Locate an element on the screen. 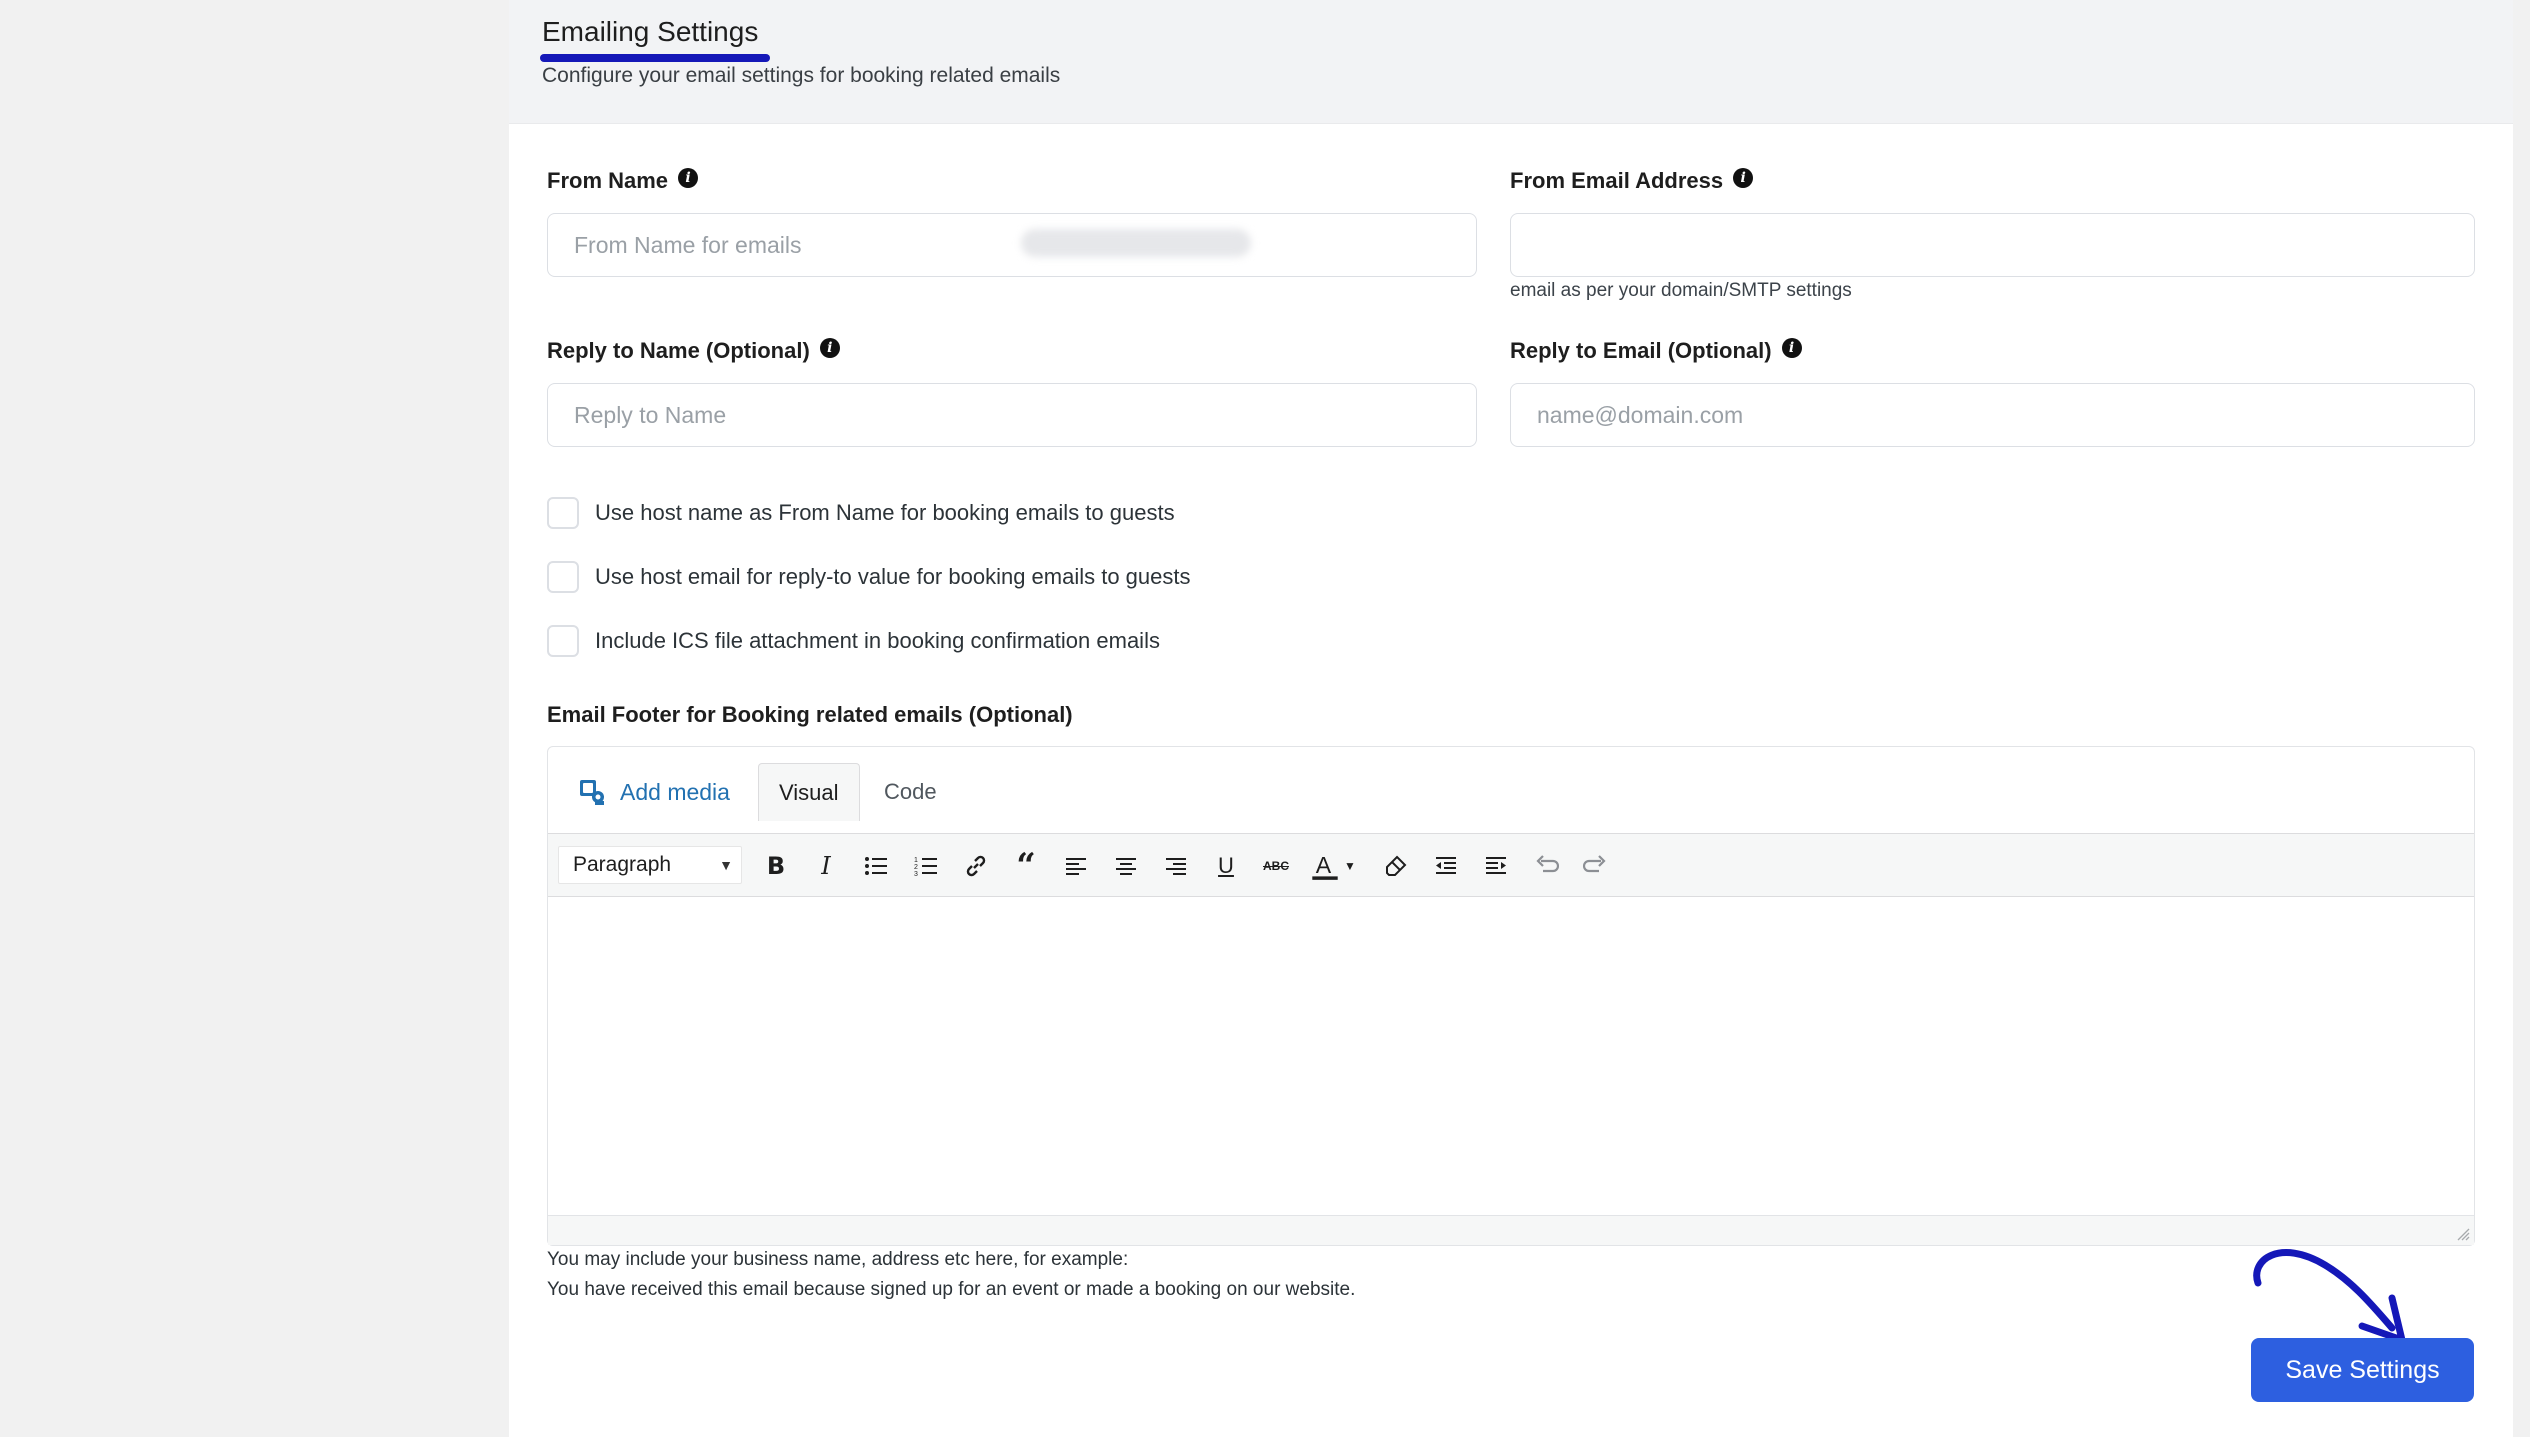  clear-formatting-button is located at coordinates (1396, 866).